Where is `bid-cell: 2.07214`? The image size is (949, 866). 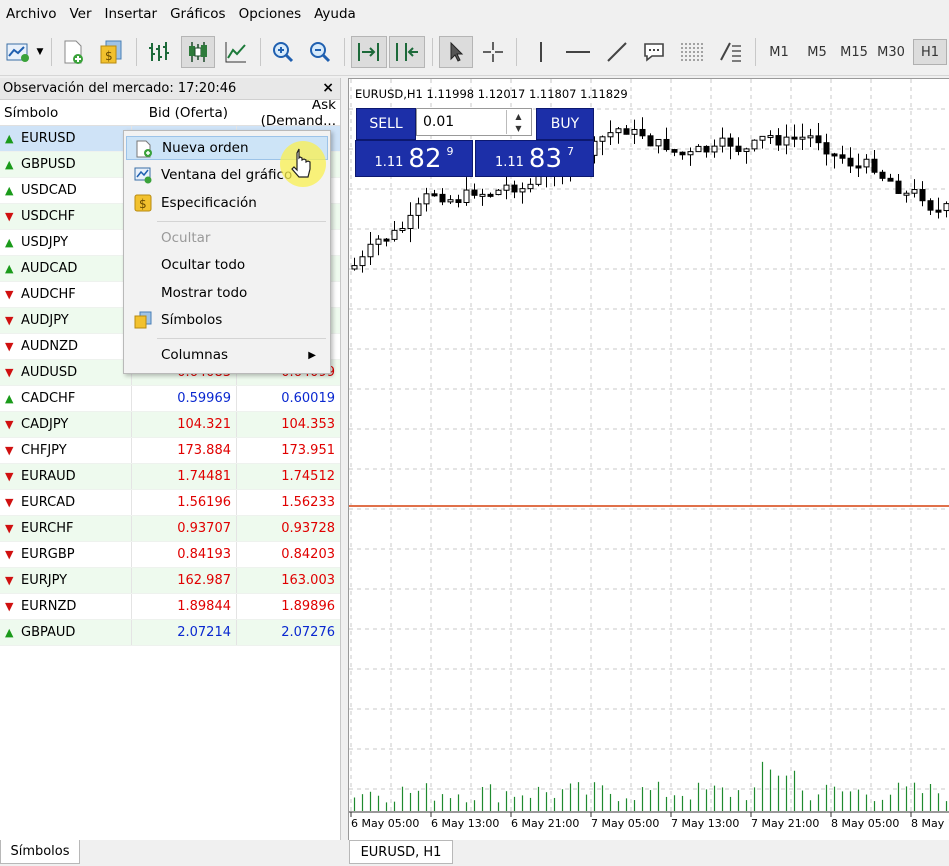 bid-cell: 2.07214 is located at coordinates (183, 632).